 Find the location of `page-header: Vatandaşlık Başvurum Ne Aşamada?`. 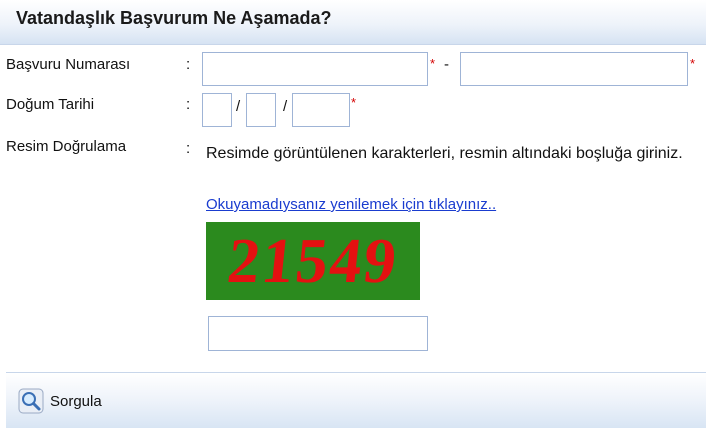

page-header: Vatandaşlık Başvurum Ne Aşamada? is located at coordinates (353, 22).